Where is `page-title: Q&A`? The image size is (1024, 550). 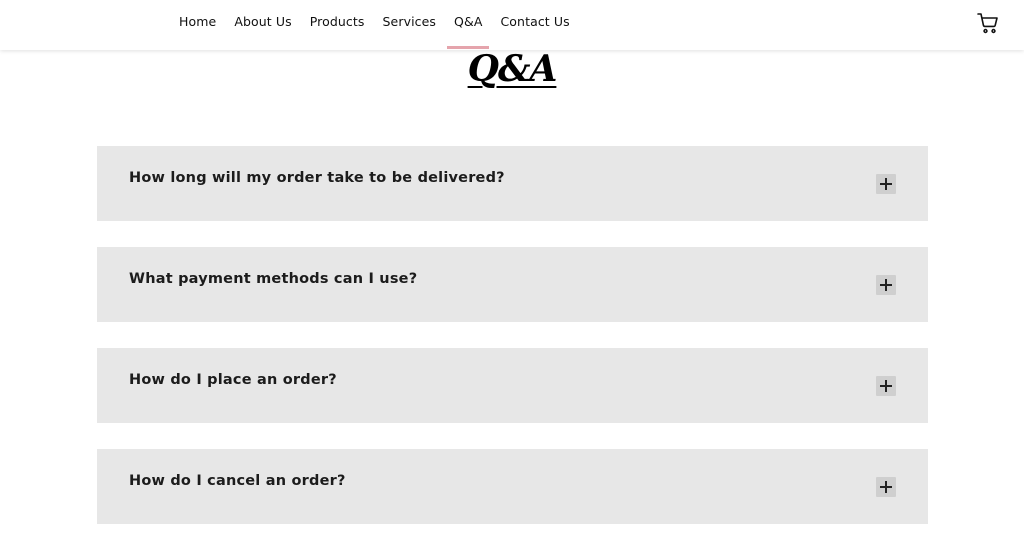 page-title: Q&A is located at coordinates (512, 69).